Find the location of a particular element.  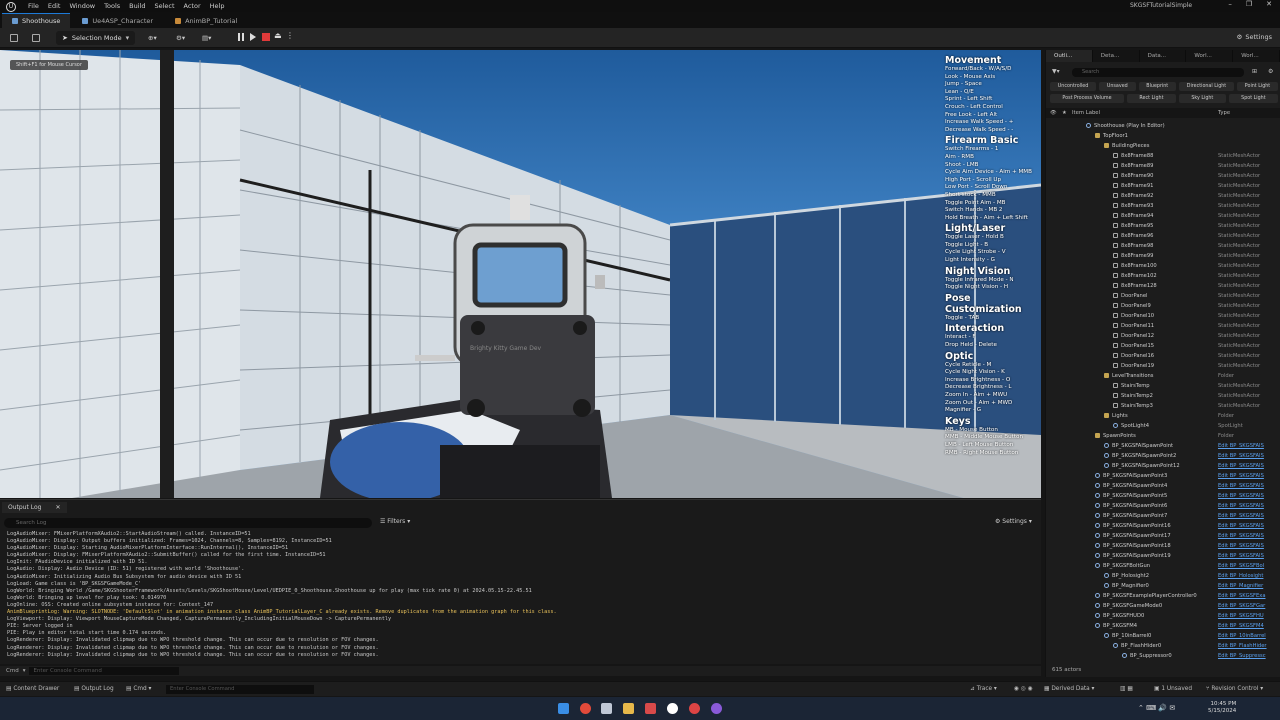

filter-button: Directional Light is located at coordinates (1206, 86).